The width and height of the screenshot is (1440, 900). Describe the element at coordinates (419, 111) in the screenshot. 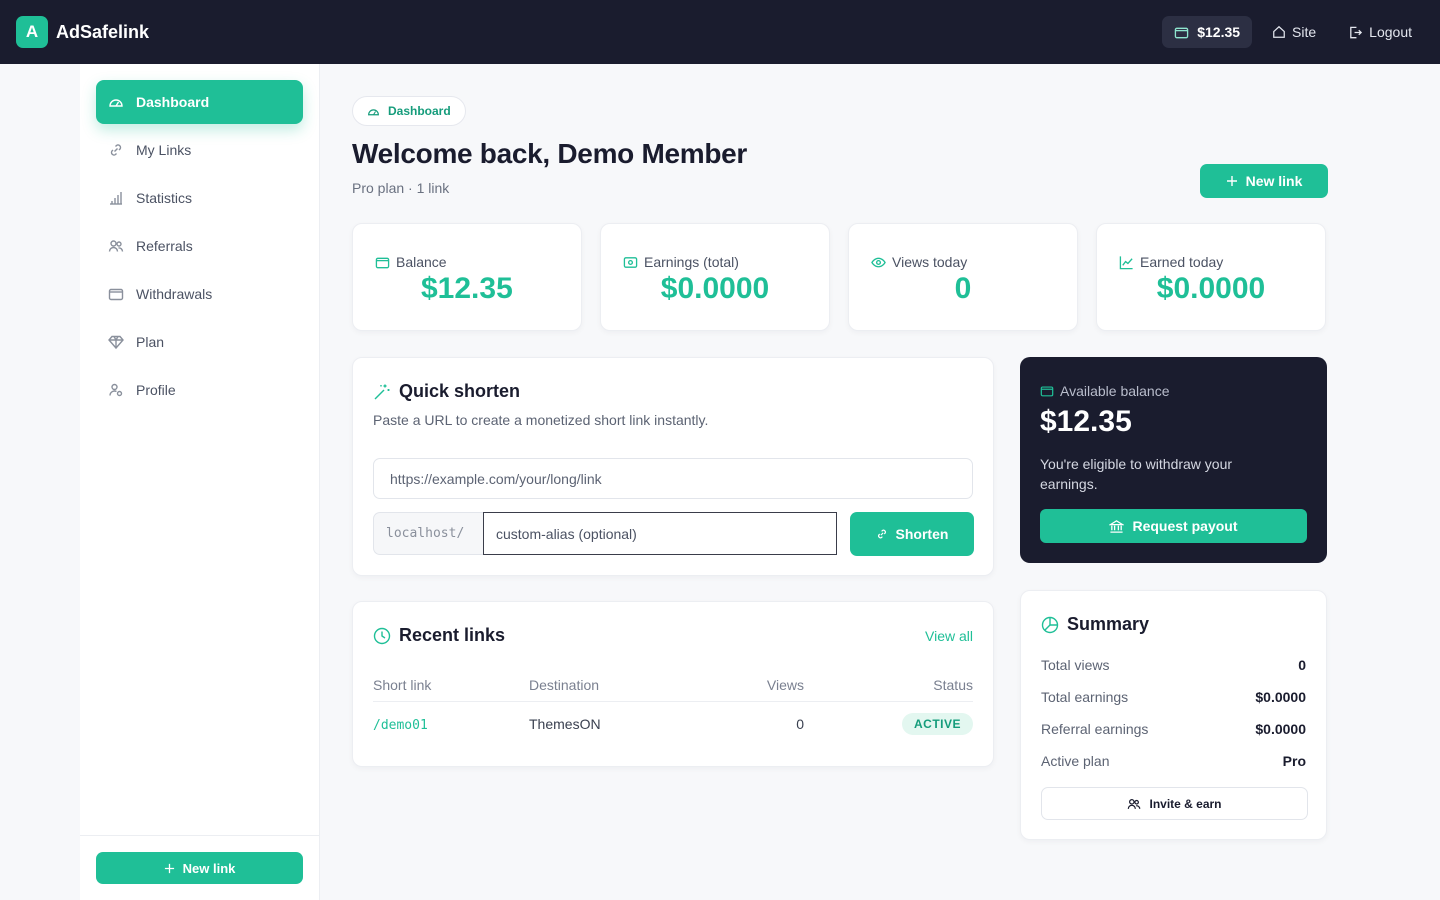

I see `breadcrumb-label: Dashboard` at that location.